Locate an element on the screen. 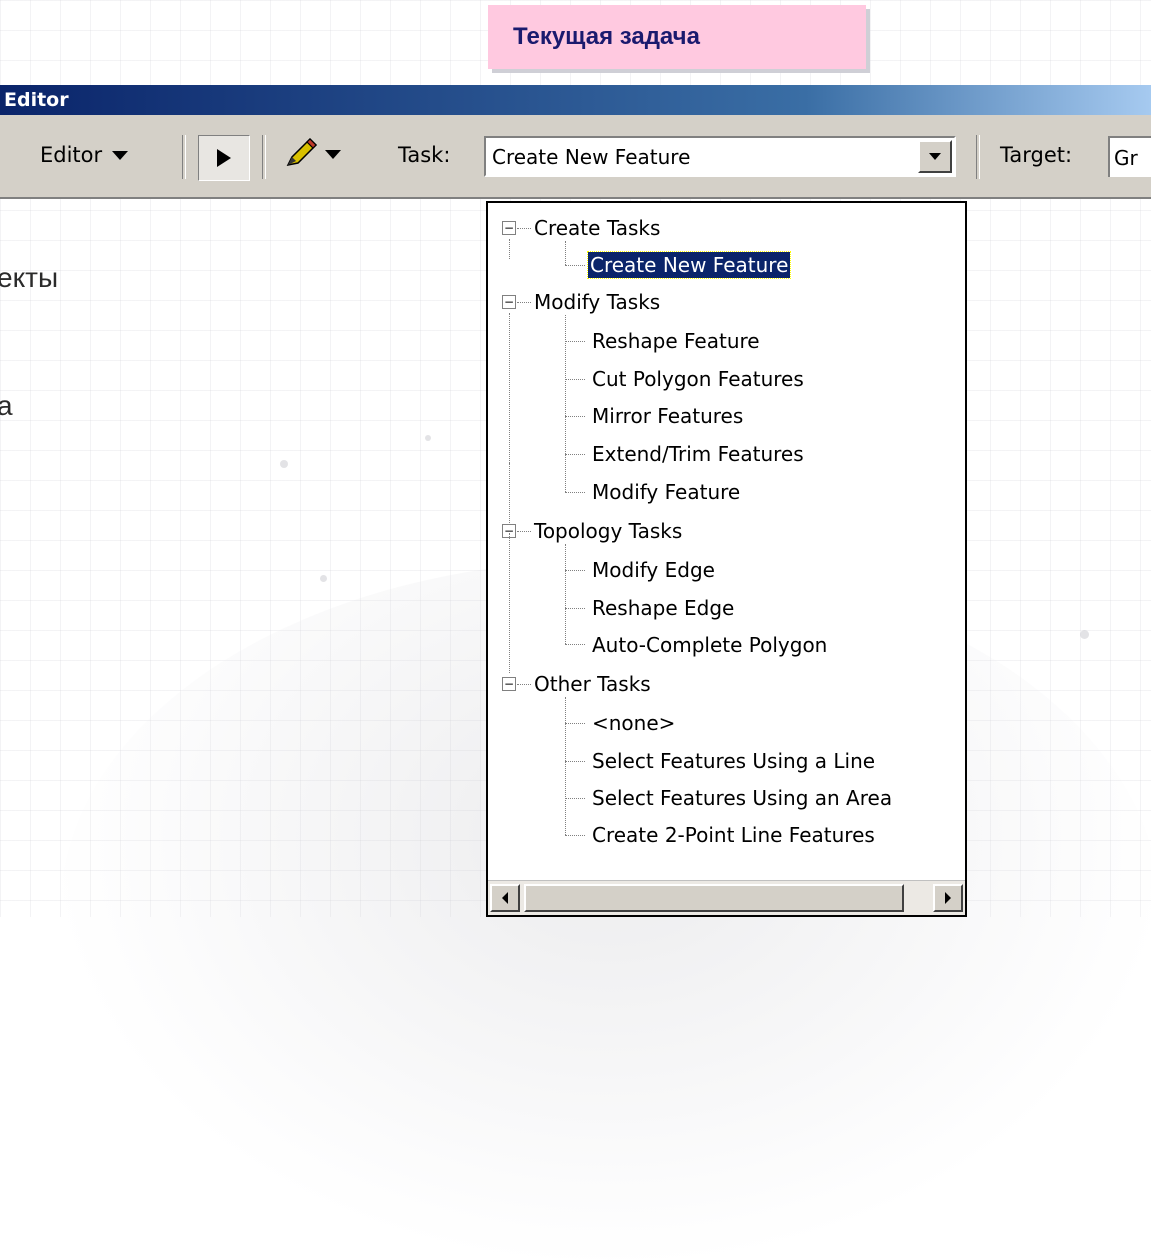  tree-item-label: Auto-Complete Polygon is located at coordinates (710, 645).